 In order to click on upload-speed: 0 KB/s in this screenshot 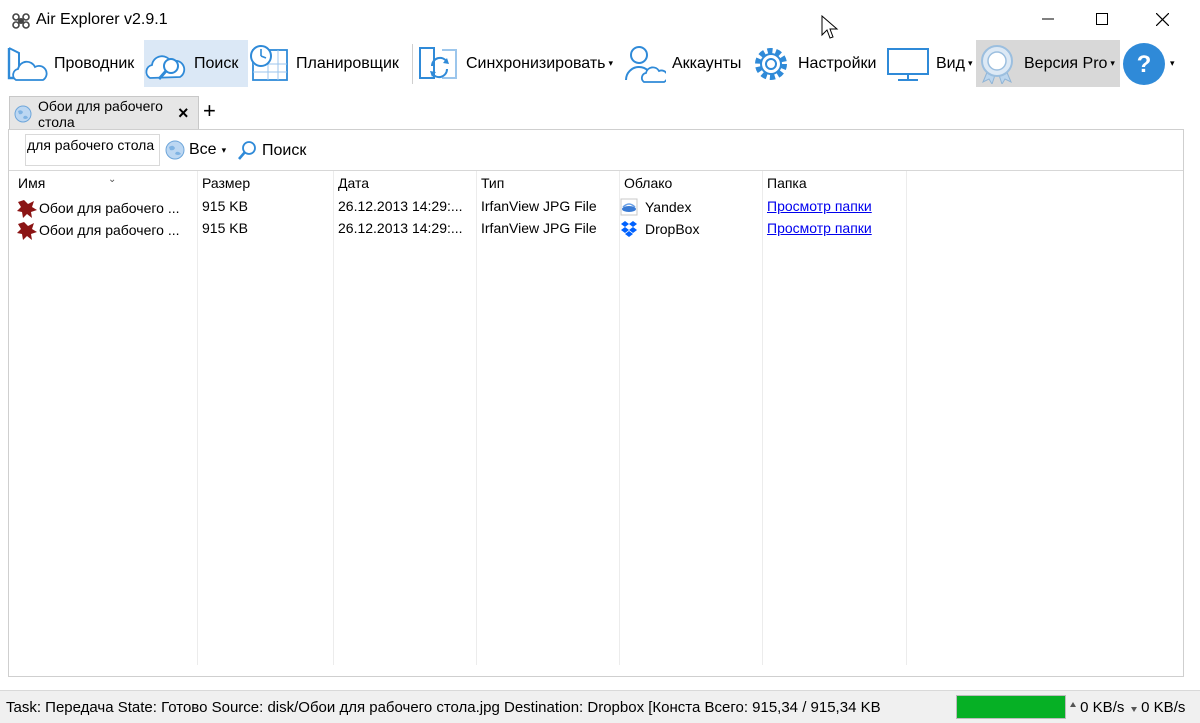, I will do `click(1097, 707)`.